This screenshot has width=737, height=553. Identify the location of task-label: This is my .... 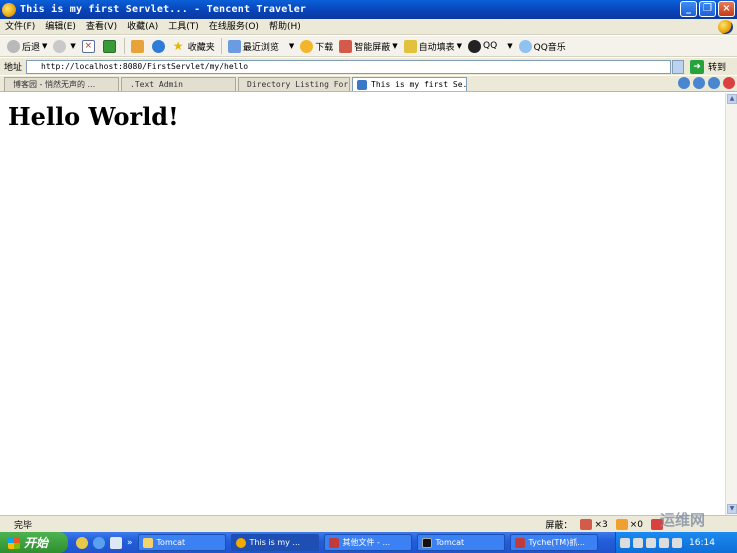
(275, 542).